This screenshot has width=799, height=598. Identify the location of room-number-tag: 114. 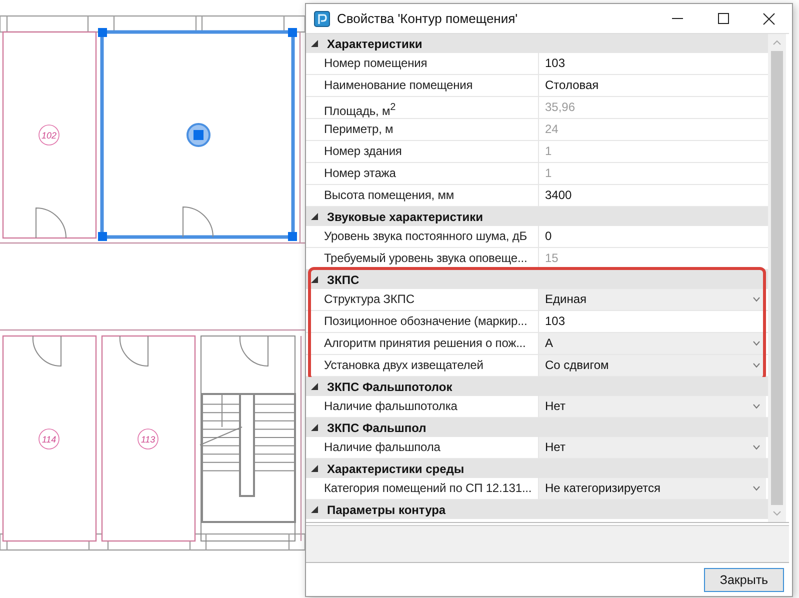
(49, 439).